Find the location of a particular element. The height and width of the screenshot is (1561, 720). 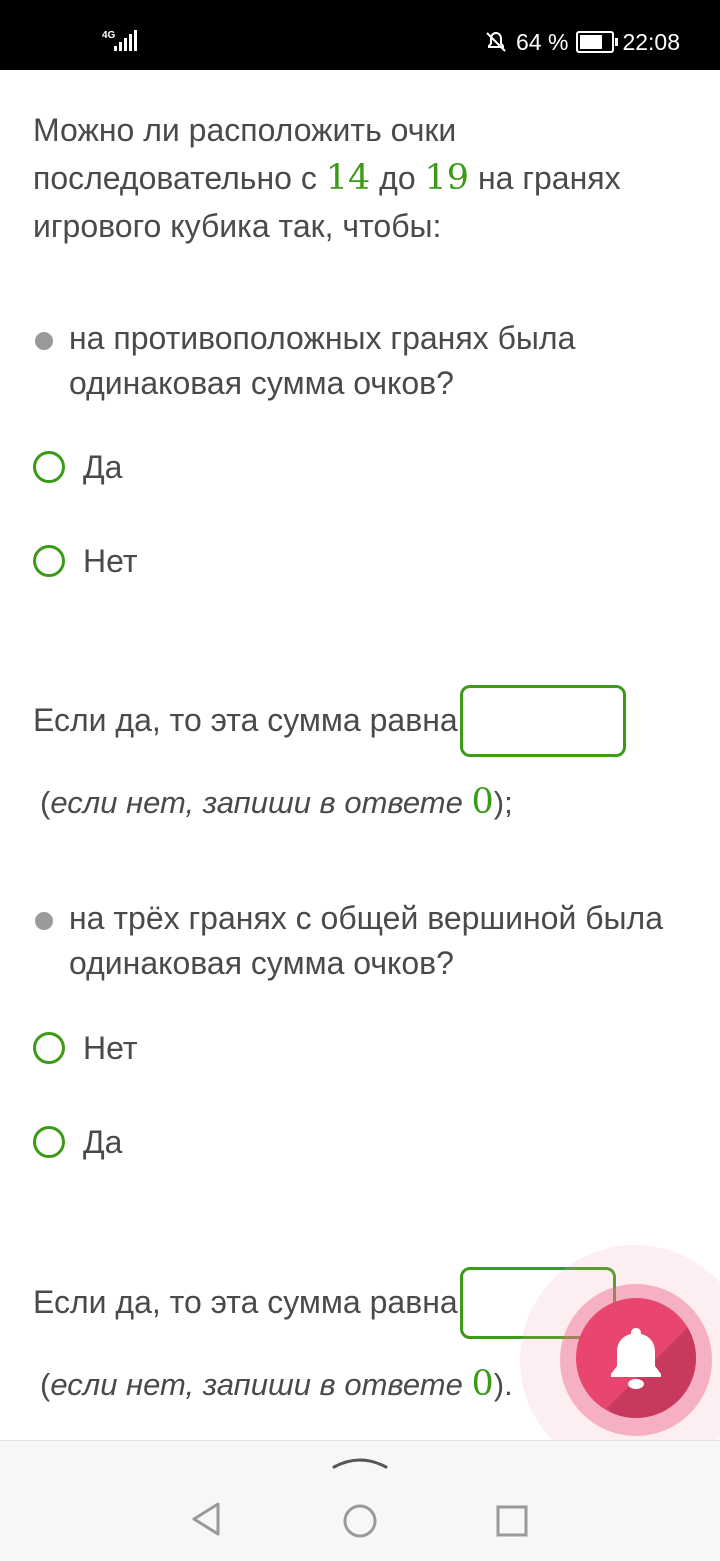

number-from: 14 is located at coordinates (348, 178).